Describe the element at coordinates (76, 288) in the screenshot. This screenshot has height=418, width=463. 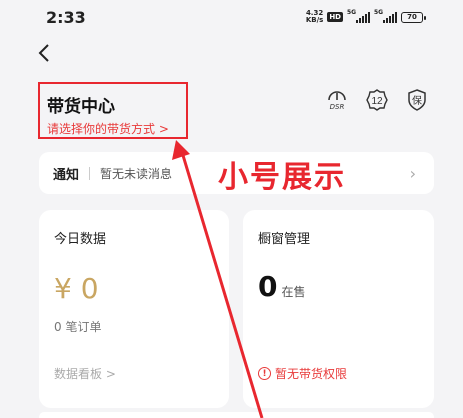
I see `today-amount: ¥ 0` at that location.